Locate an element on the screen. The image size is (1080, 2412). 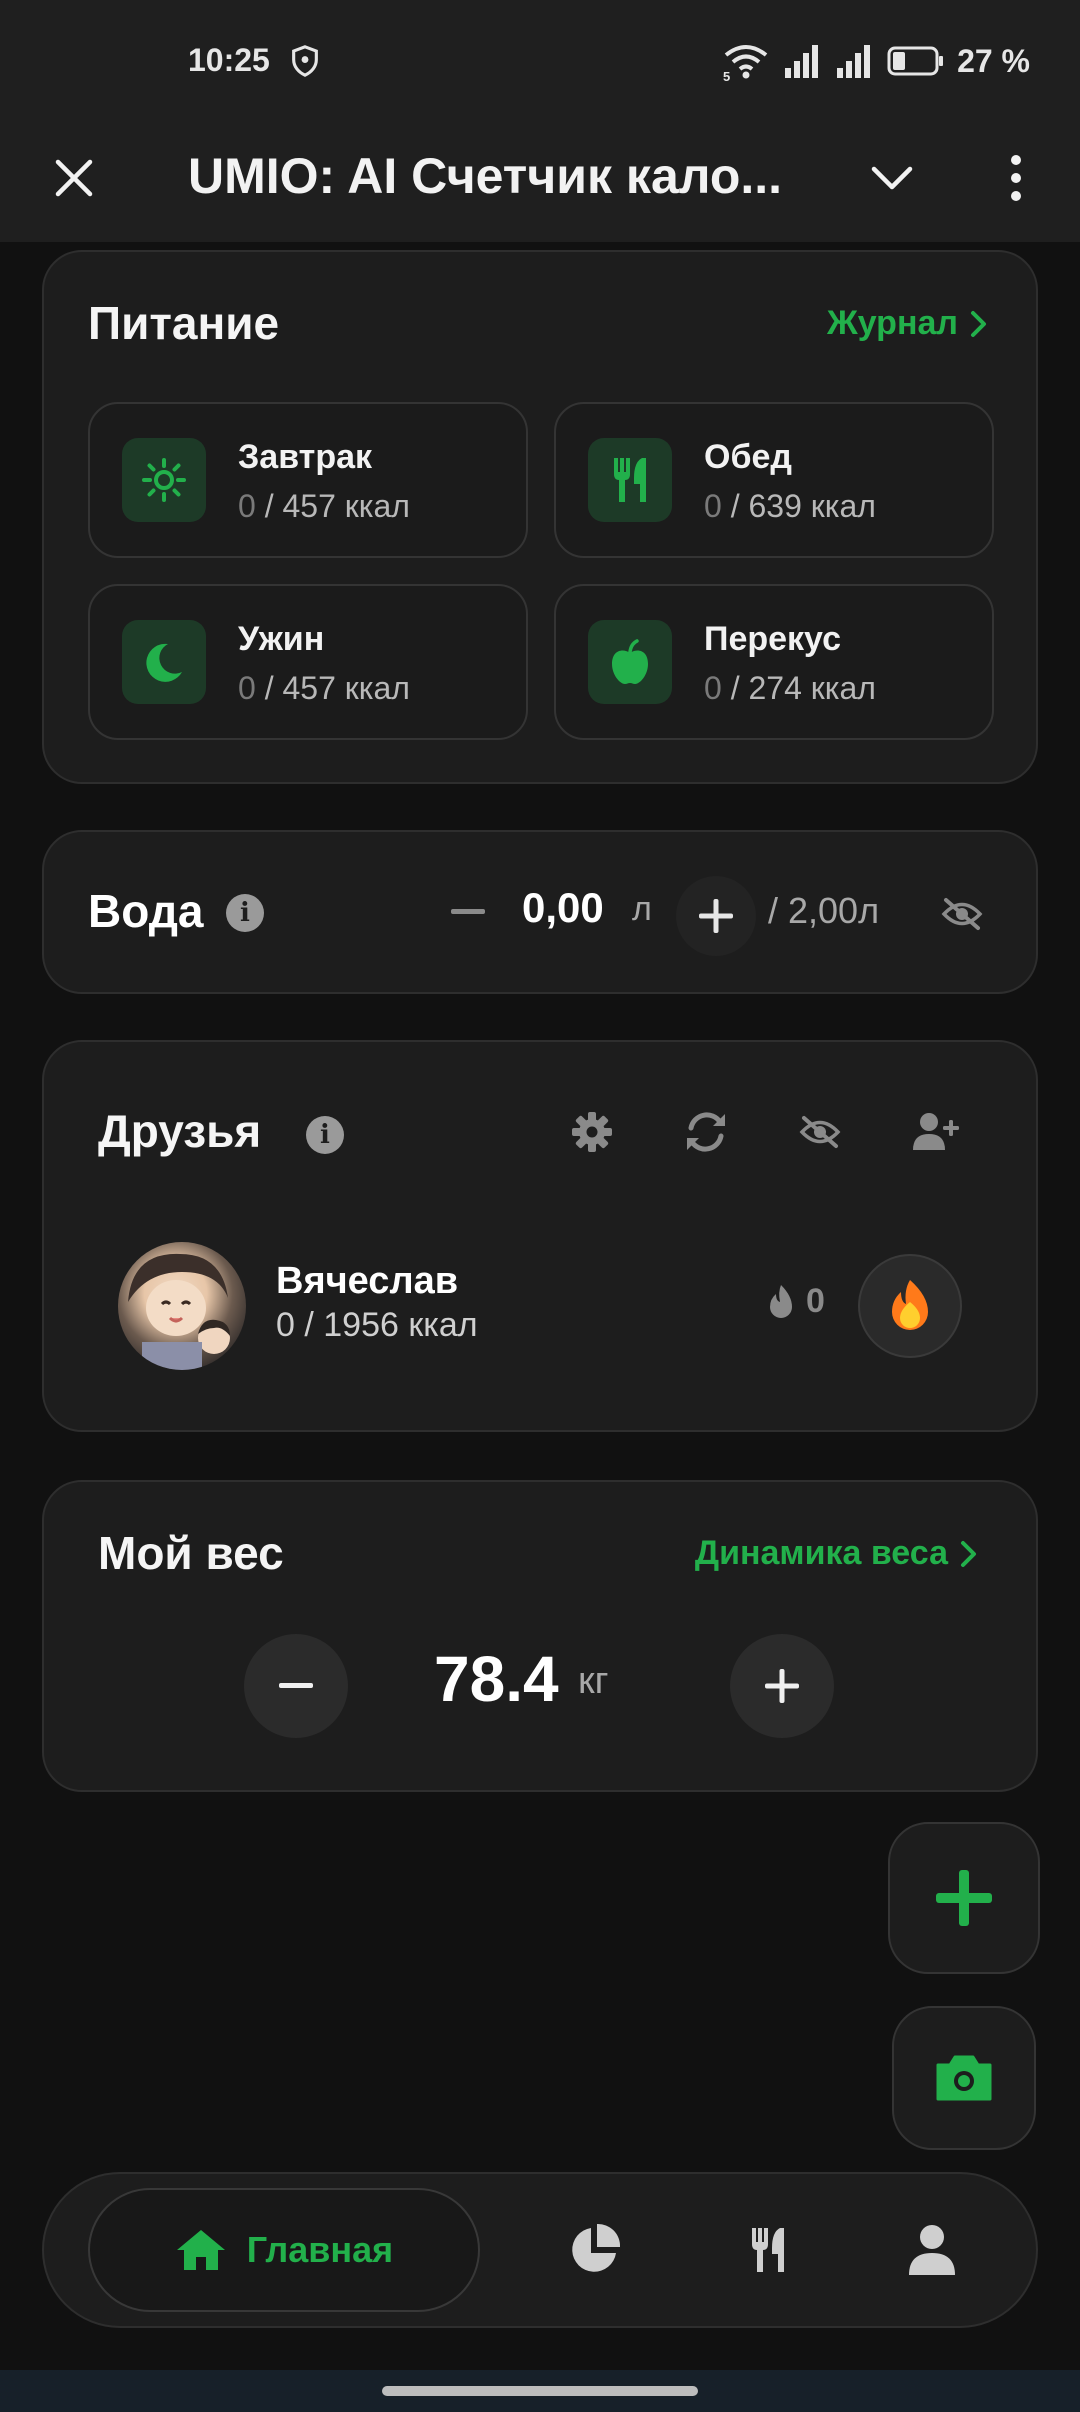
meal-name: Перекус is located at coordinates (773, 639).